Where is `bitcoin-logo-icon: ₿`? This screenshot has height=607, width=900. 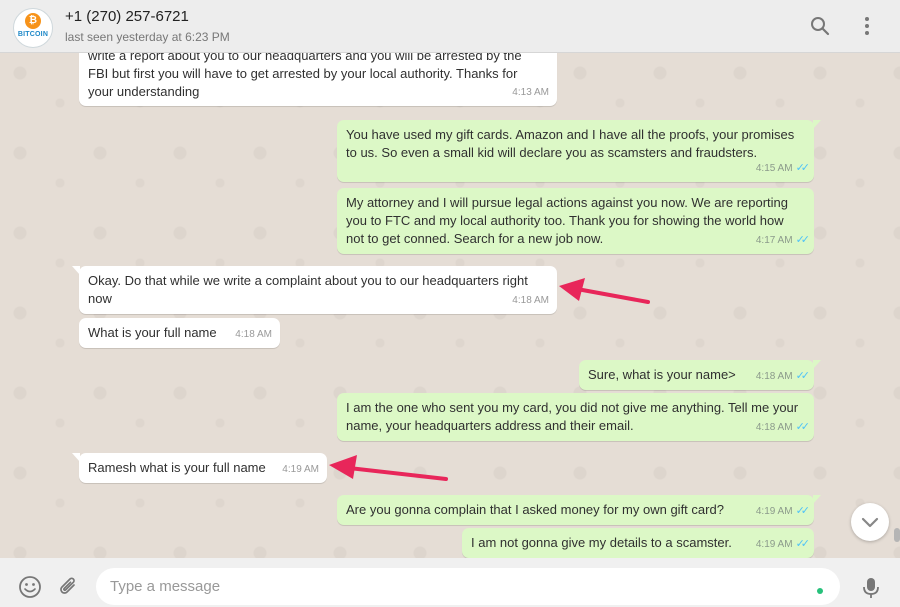
bitcoin-logo-icon: ₿ is located at coordinates (33, 21).